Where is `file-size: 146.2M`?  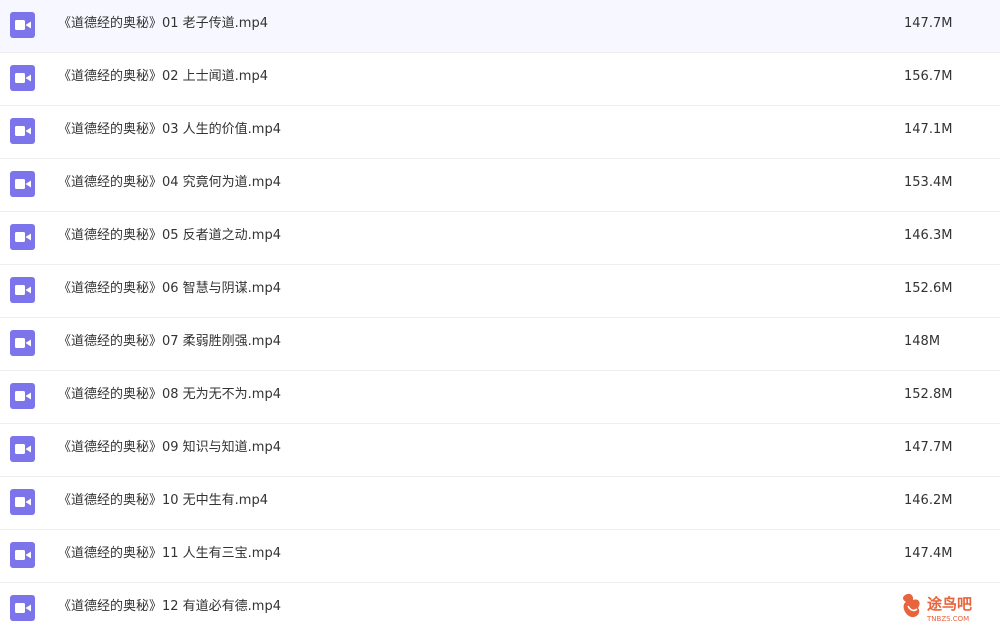 file-size: 146.2M is located at coordinates (928, 500).